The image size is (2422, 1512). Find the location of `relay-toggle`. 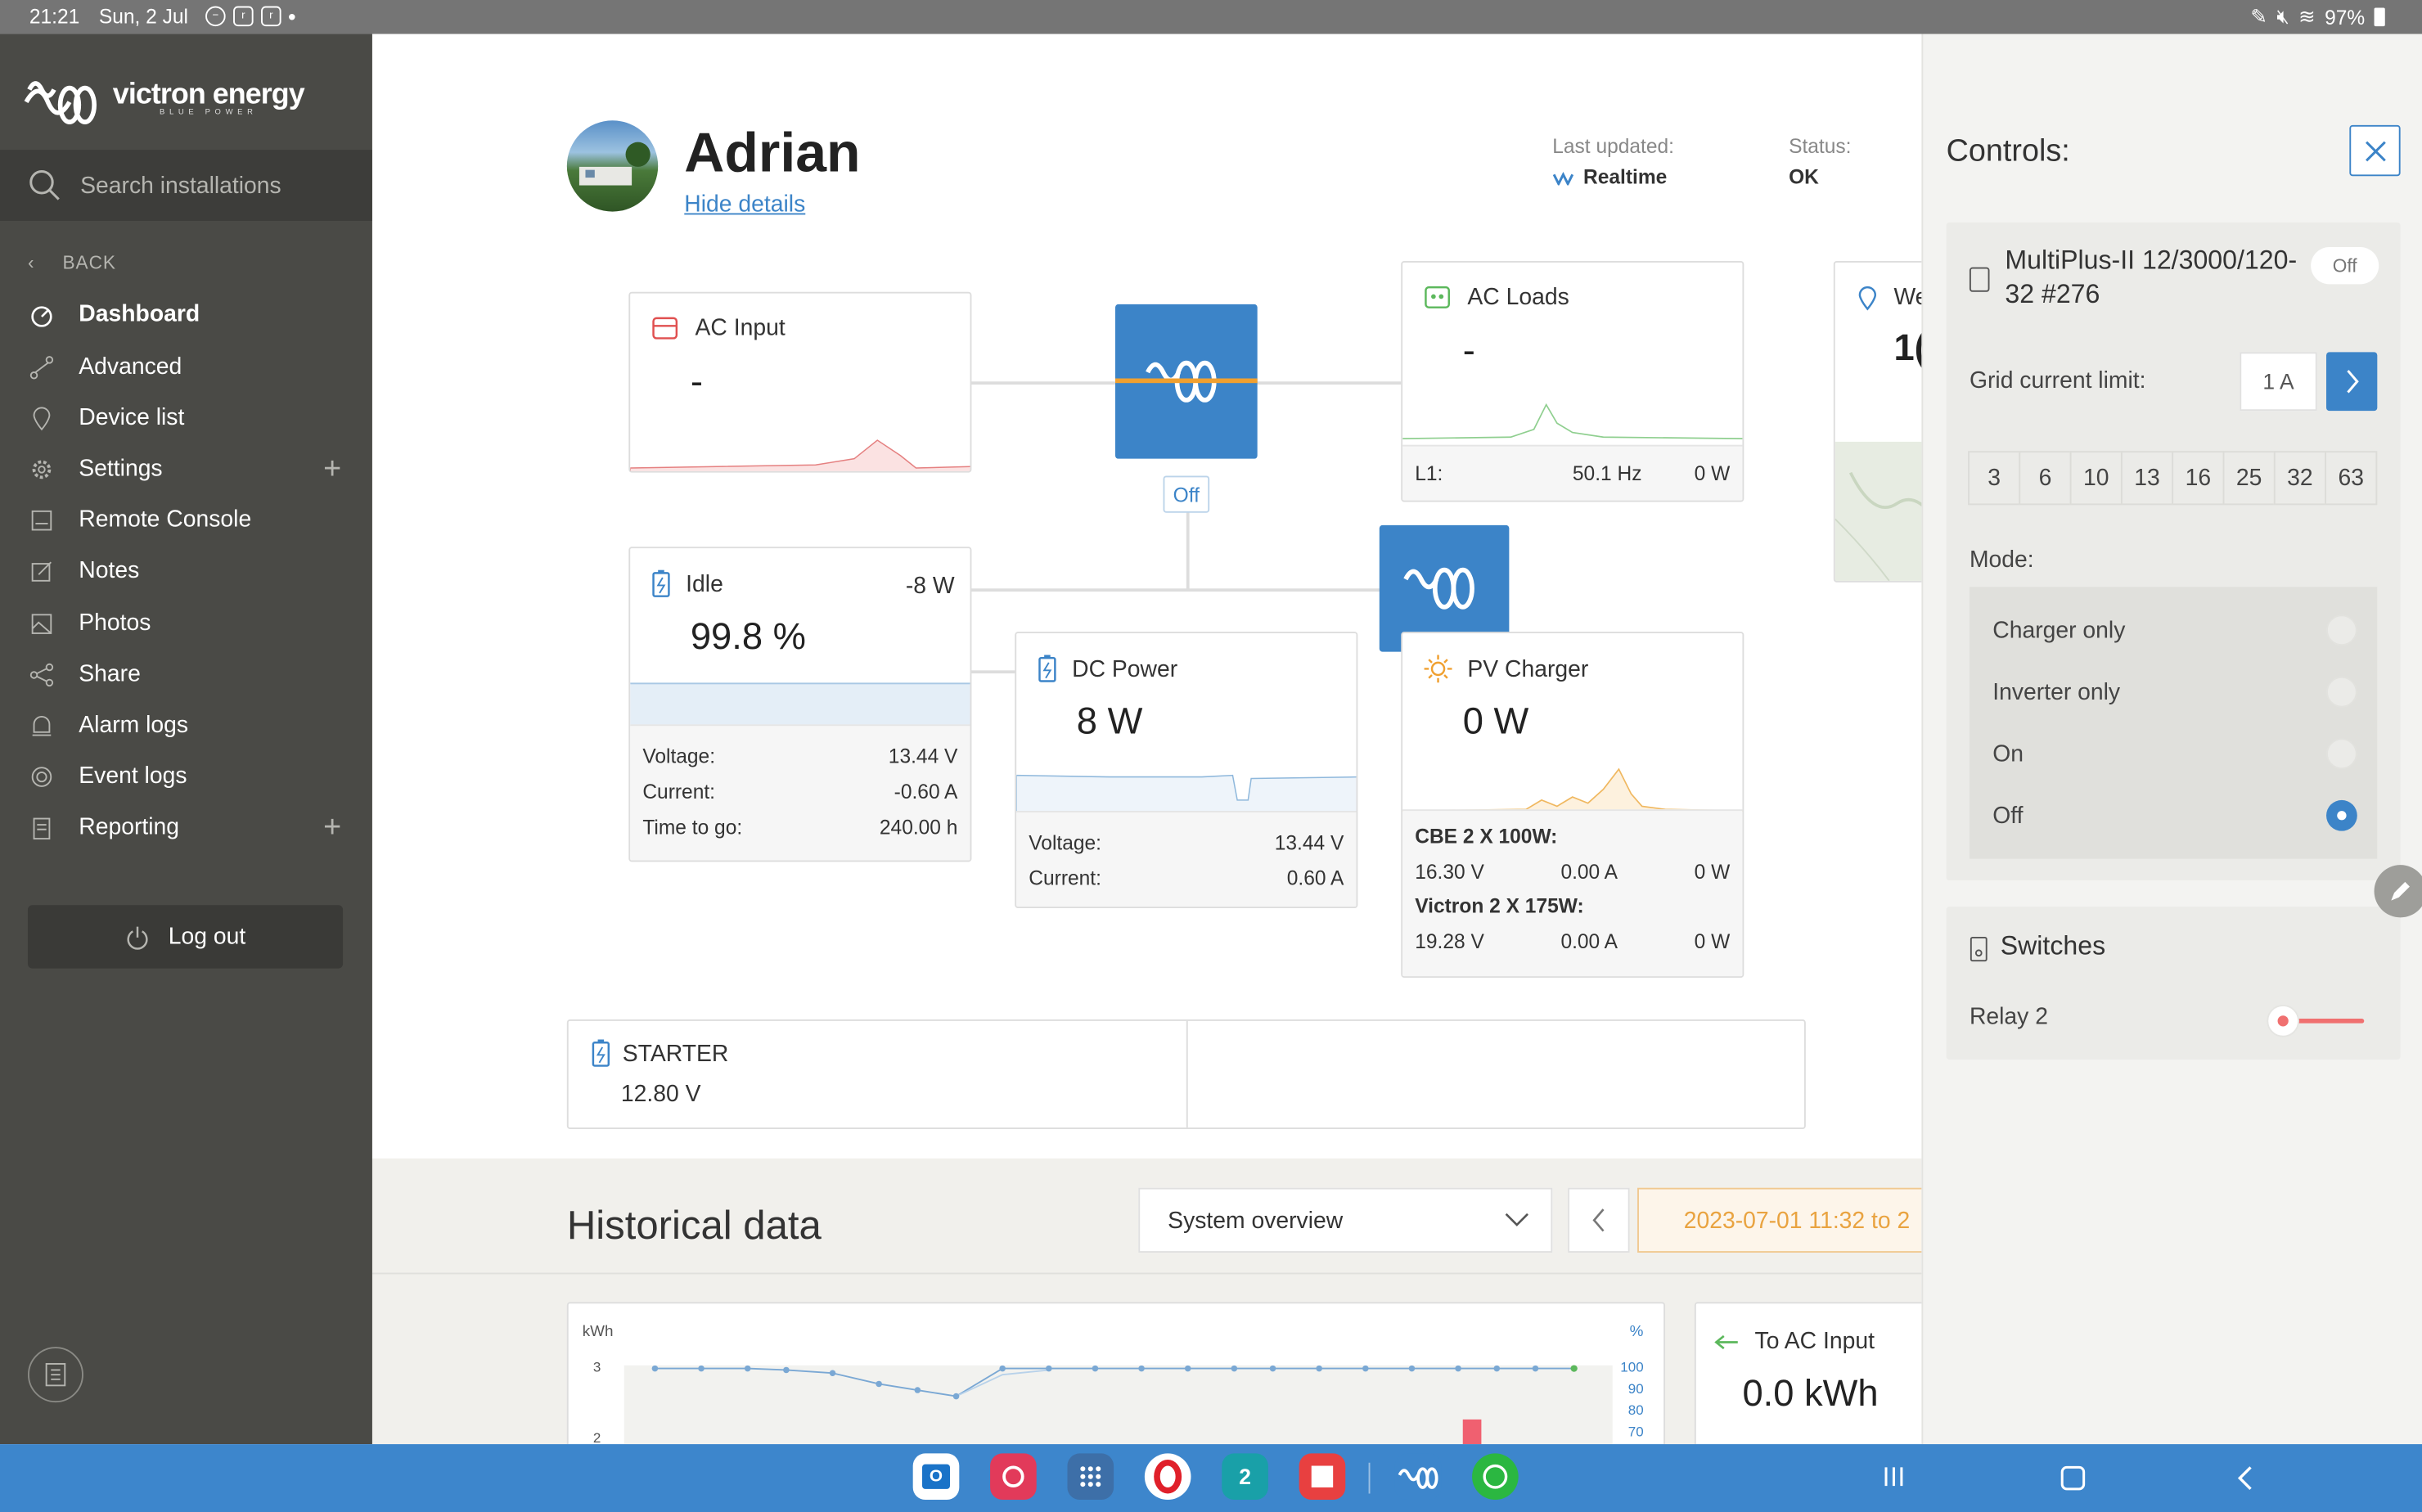

relay-toggle is located at coordinates (2319, 1021).